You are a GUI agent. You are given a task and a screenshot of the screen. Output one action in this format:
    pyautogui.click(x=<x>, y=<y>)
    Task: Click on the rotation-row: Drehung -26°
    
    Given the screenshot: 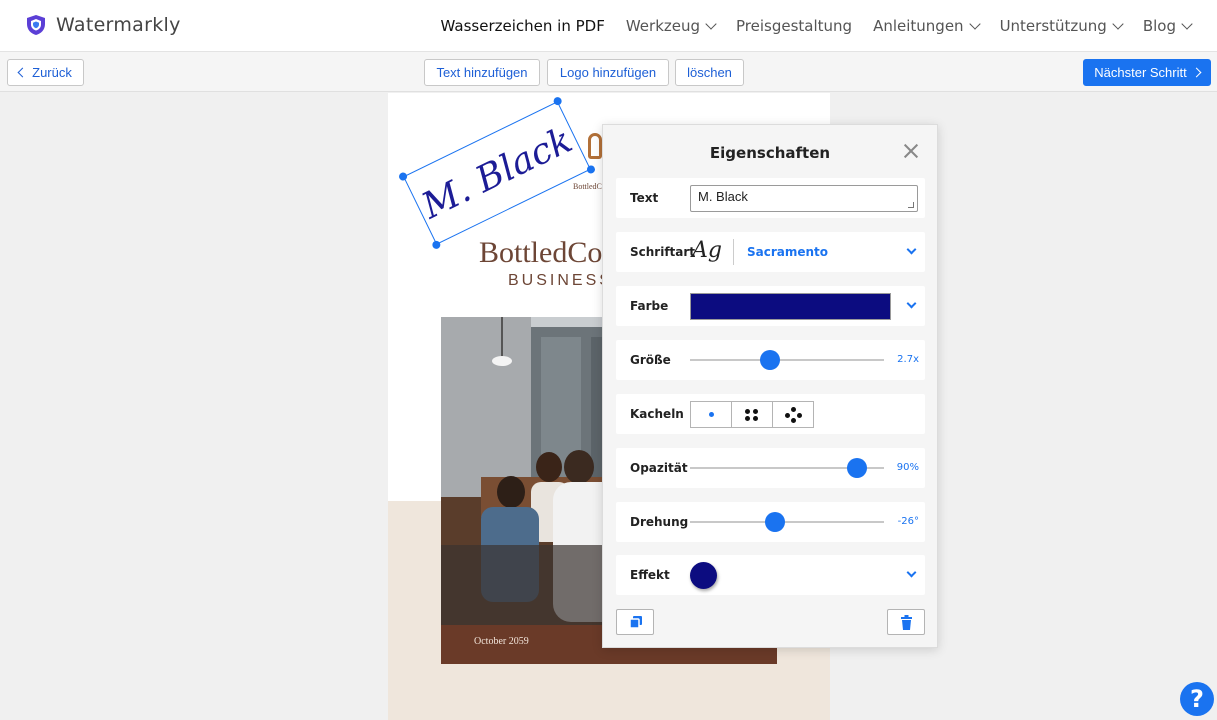 What is the action you would take?
    pyautogui.click(x=770, y=522)
    